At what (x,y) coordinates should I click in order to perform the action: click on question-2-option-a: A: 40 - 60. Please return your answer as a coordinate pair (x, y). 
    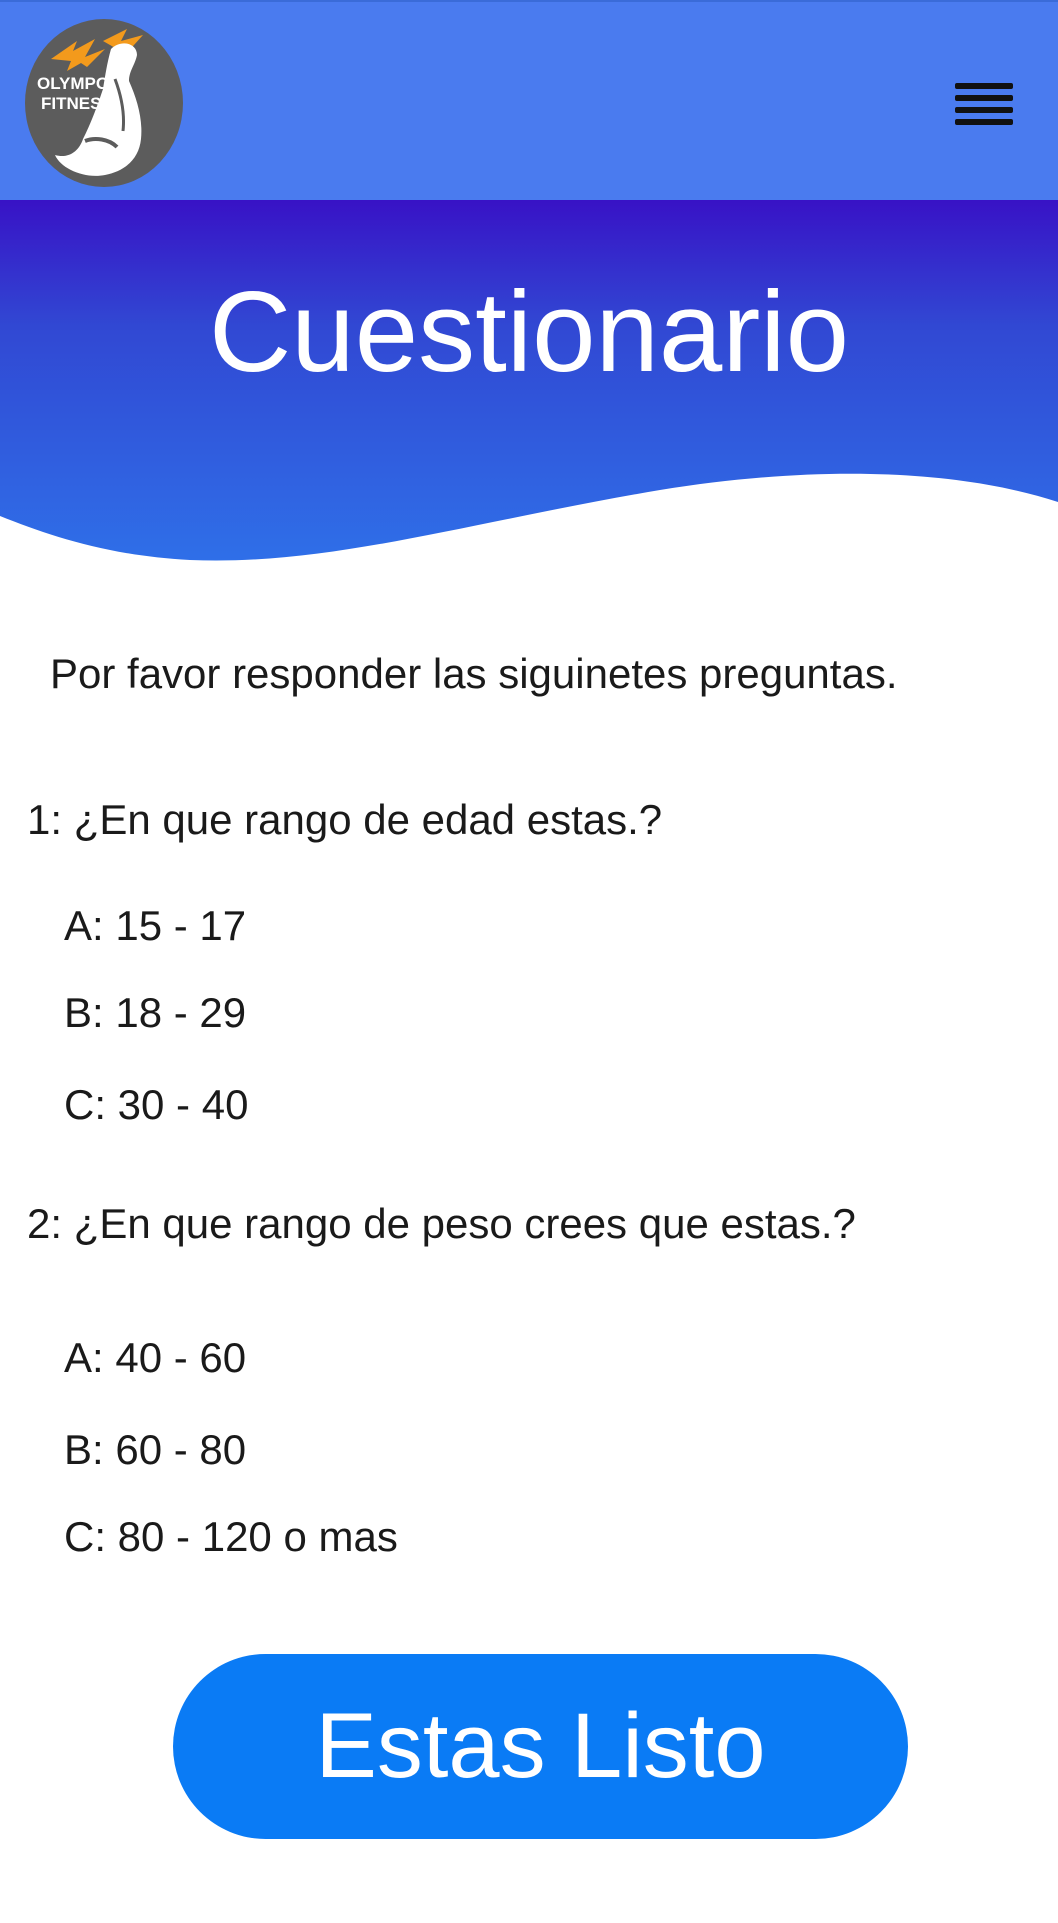
    Looking at the image, I should click on (155, 1358).